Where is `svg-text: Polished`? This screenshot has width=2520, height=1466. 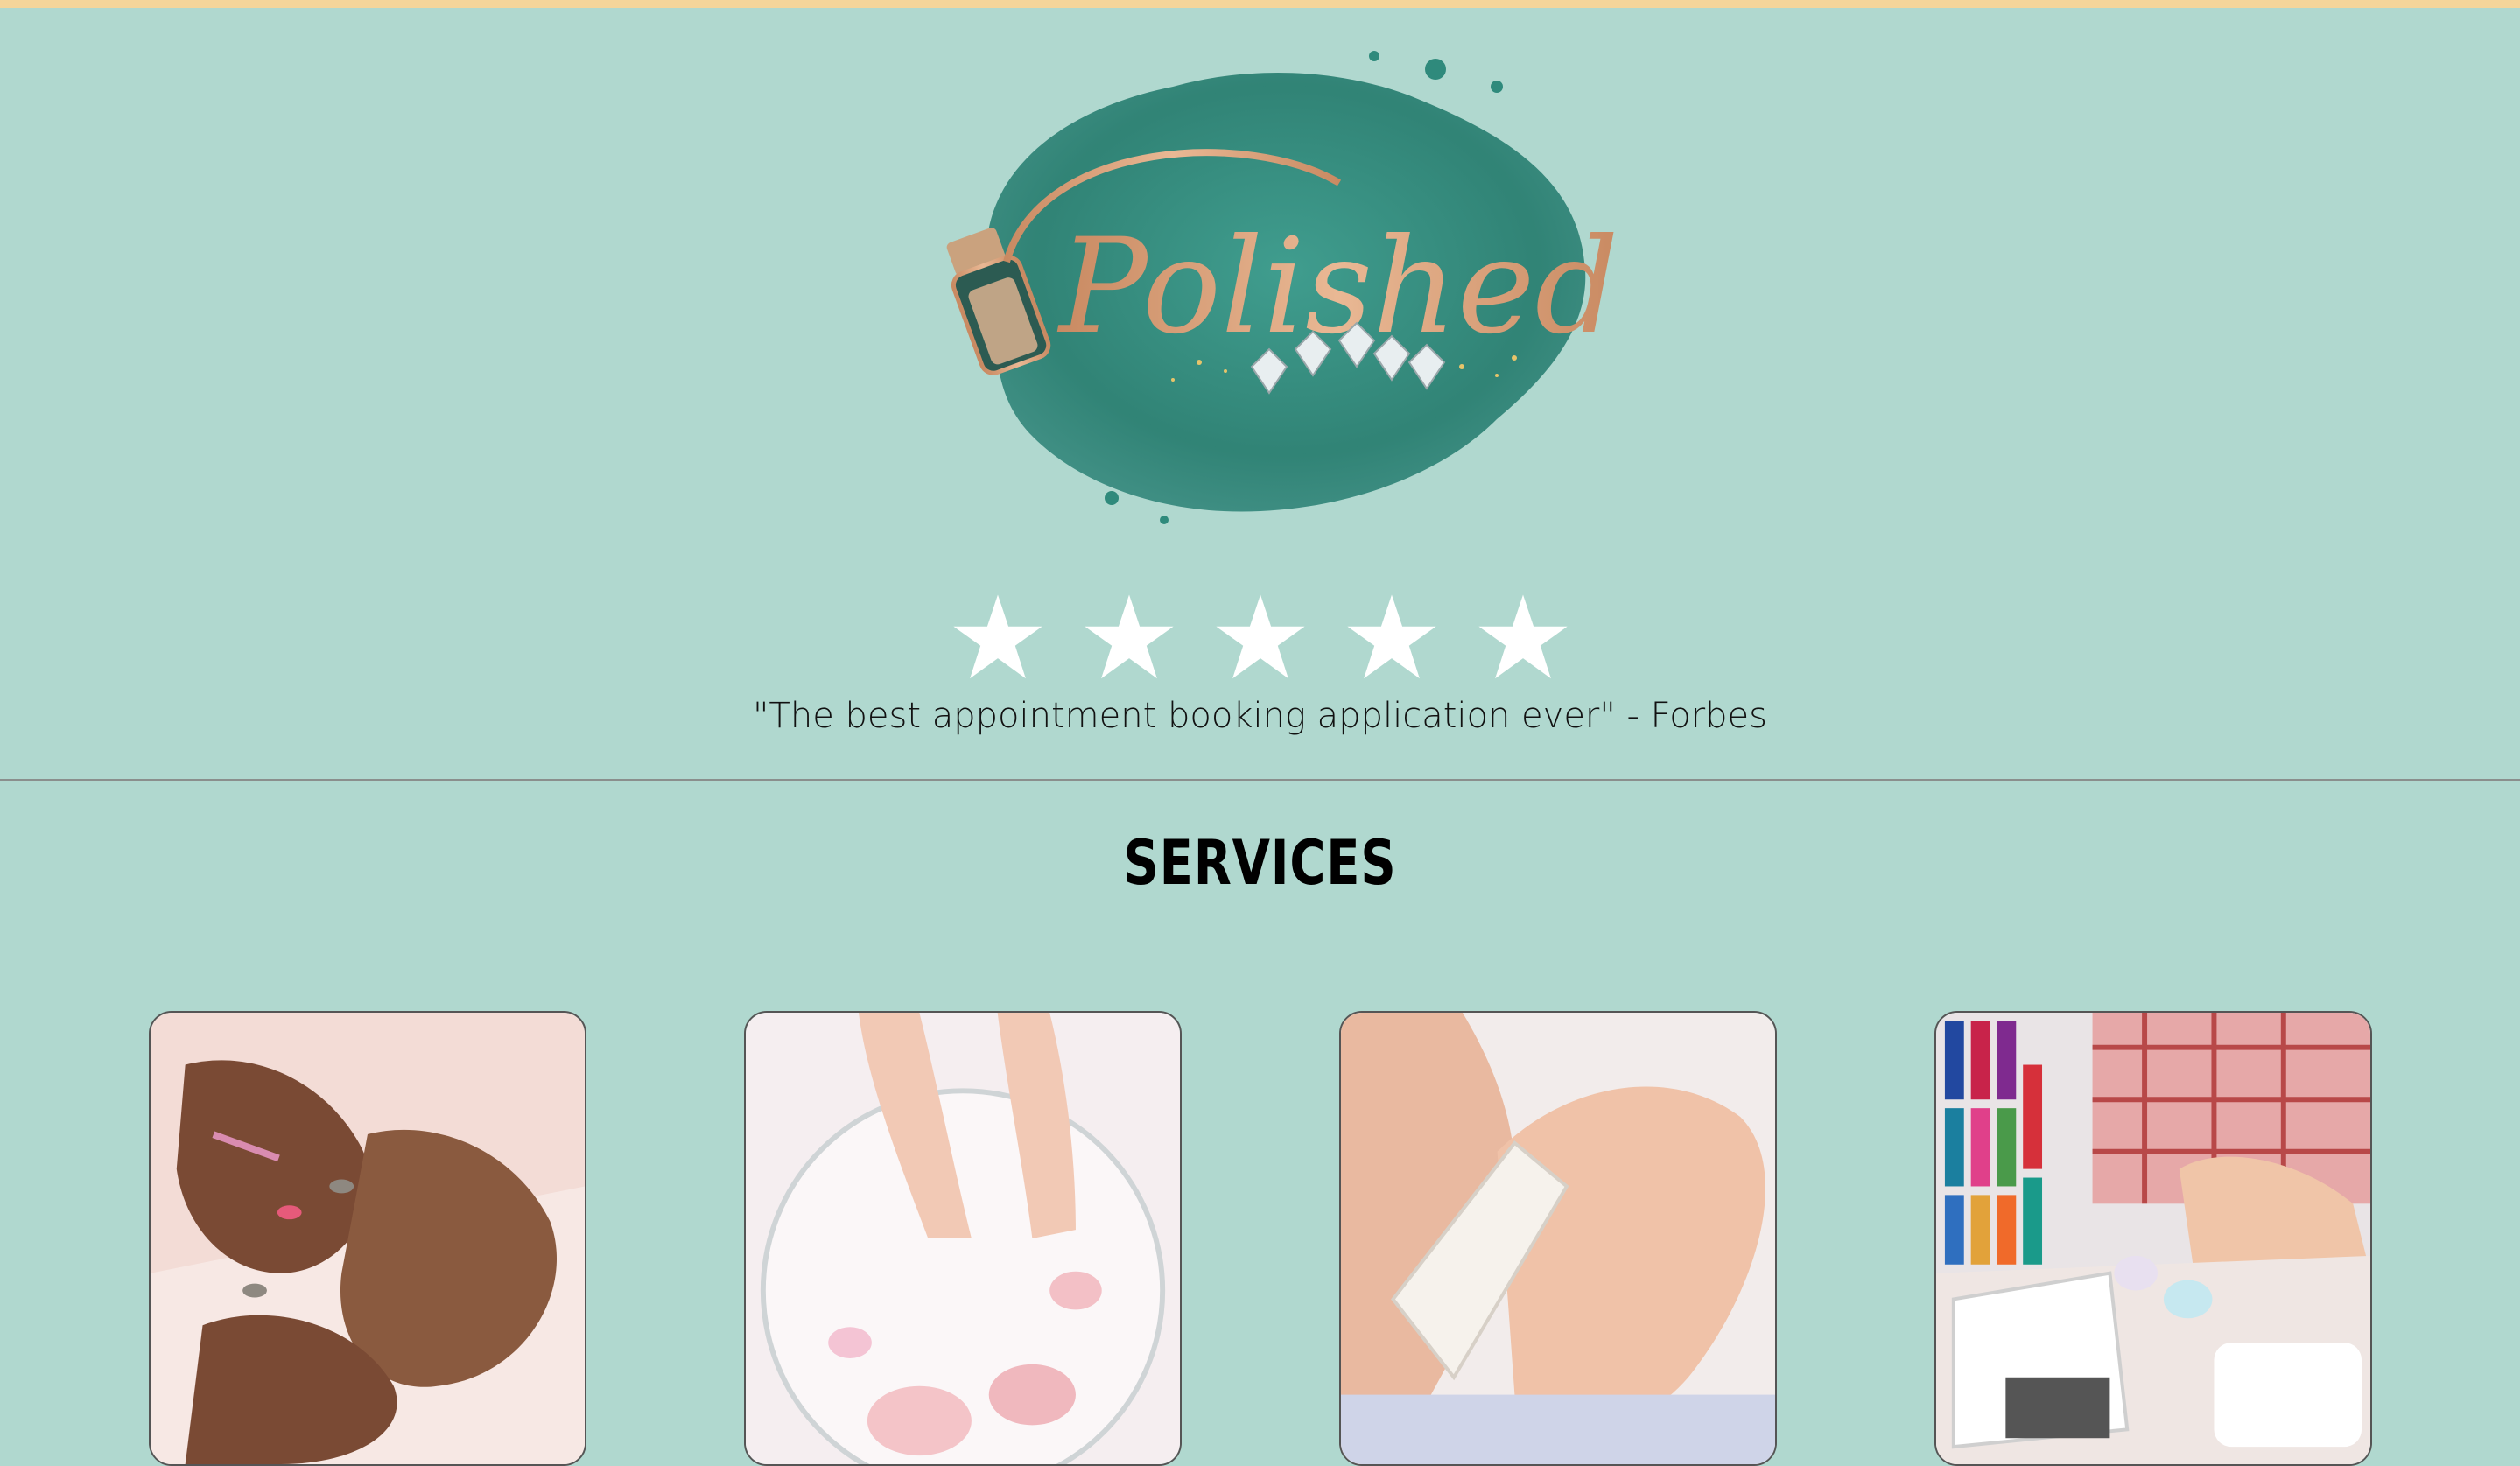 svg-text: Polished is located at coordinates (1337, 287).